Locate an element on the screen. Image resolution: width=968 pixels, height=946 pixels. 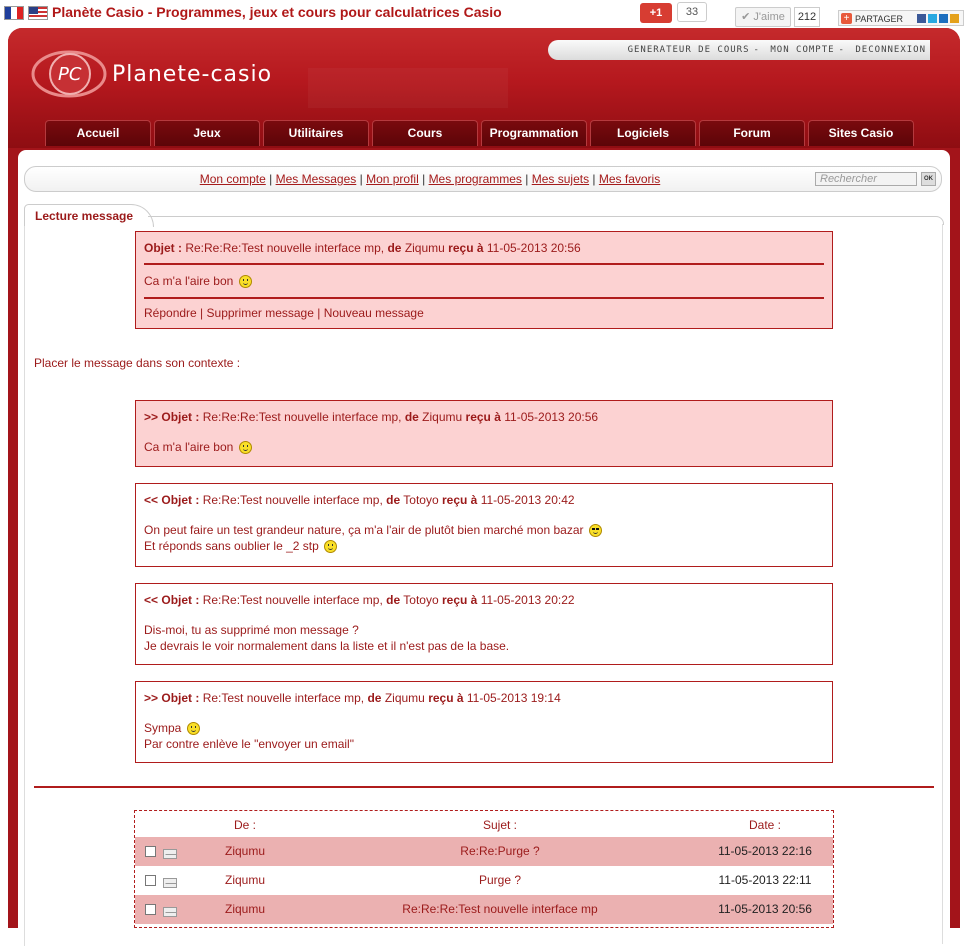
table-row: Ziqumu Re:Re:Purge ? 11-05-2013 22:16 is located at coordinates (484, 851).